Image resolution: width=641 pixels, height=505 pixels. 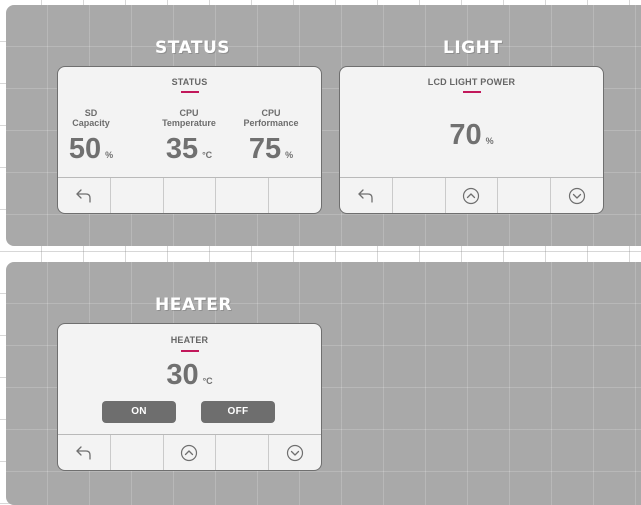 What do you see at coordinates (265, 149) in the screenshot?
I see `cpu-performance-value: 75` at bounding box center [265, 149].